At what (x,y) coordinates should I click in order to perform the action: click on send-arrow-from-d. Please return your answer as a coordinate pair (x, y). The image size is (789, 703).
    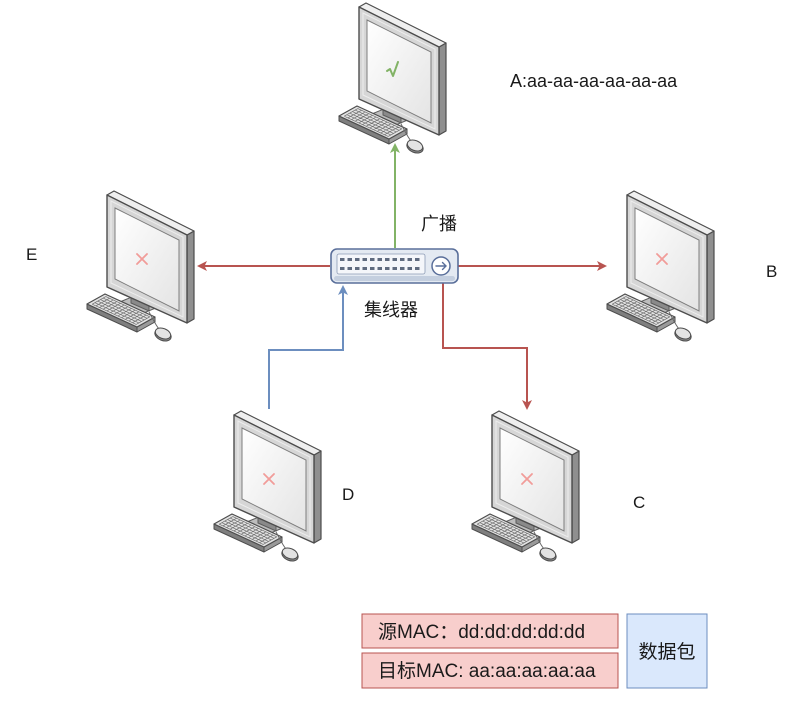
    Looking at the image, I should click on (308, 347).